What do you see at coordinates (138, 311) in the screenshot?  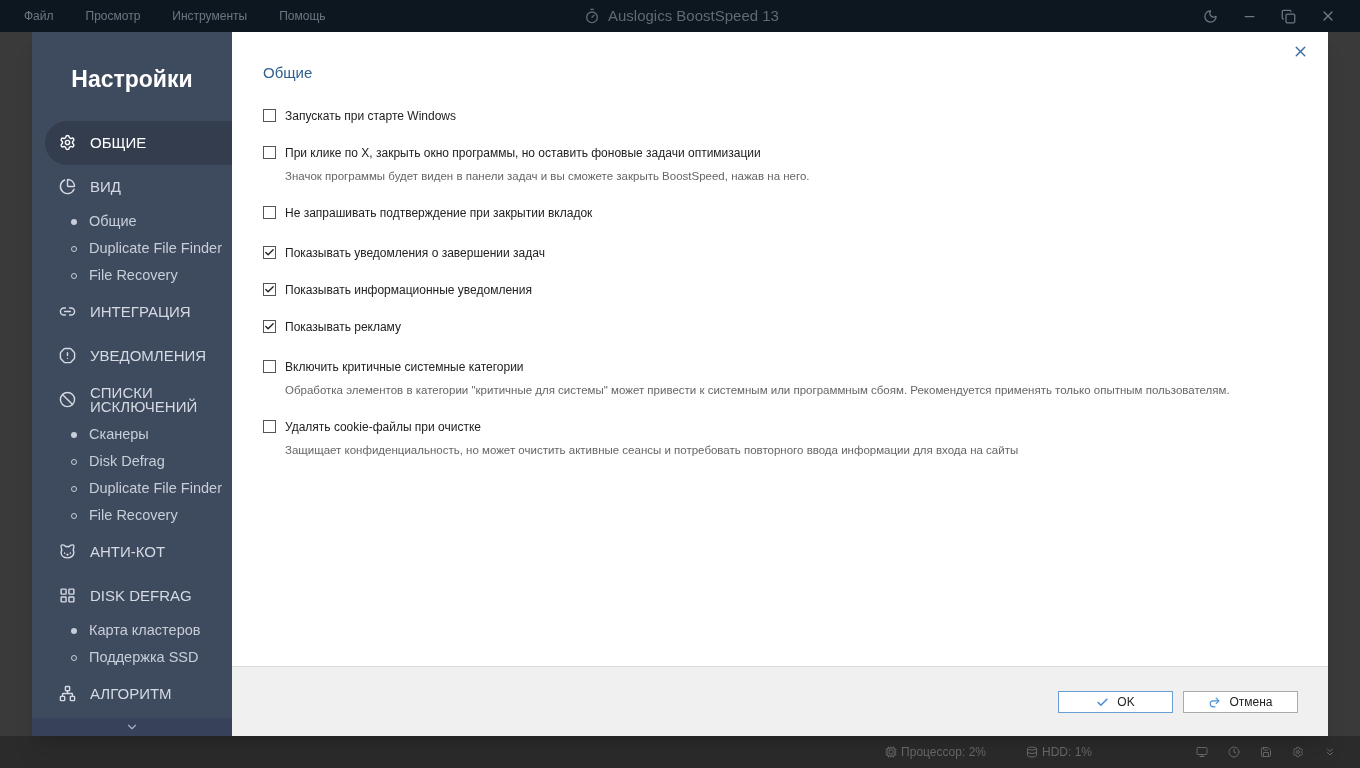 I see `sidebar-item: ИНТЕГРАЦИЯ` at bounding box center [138, 311].